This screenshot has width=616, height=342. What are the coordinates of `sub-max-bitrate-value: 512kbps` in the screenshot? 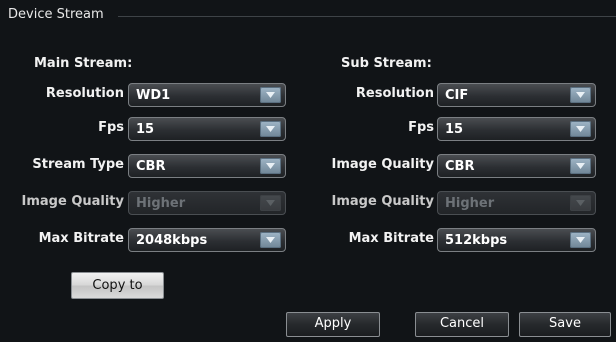 It's located at (476, 240).